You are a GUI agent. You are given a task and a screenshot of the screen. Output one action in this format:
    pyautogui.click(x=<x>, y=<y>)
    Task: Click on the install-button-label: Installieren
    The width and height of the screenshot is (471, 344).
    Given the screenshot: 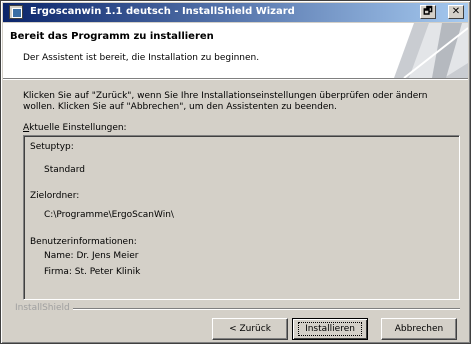 What is the action you would take?
    pyautogui.click(x=330, y=329)
    